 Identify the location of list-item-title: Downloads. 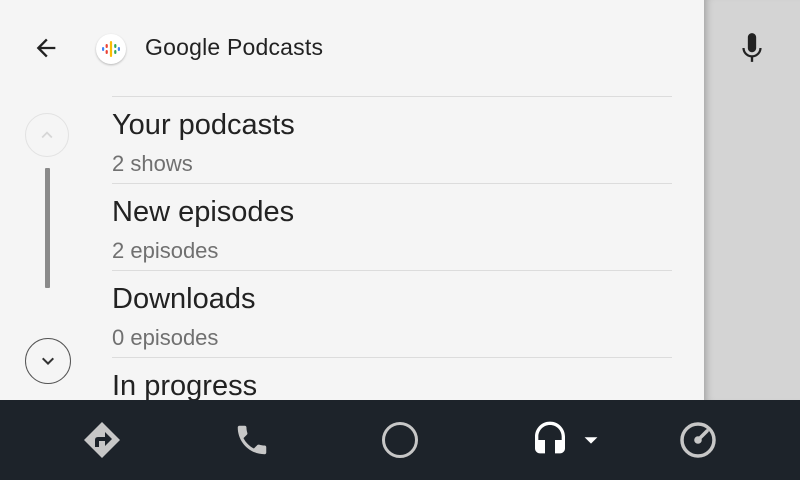
(184, 299).